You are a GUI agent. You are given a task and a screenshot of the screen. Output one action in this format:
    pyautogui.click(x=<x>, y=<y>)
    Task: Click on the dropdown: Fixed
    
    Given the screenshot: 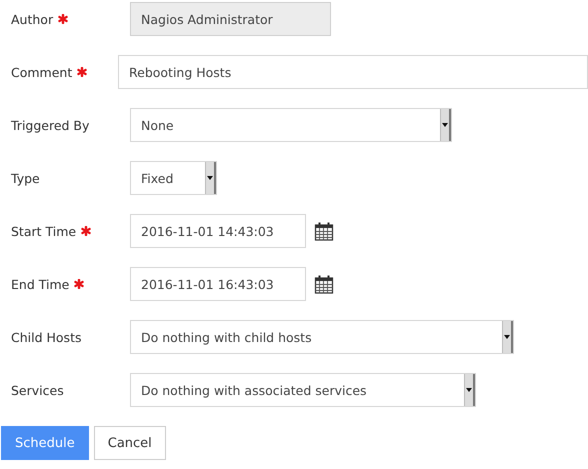 What is the action you would take?
    pyautogui.click(x=173, y=178)
    